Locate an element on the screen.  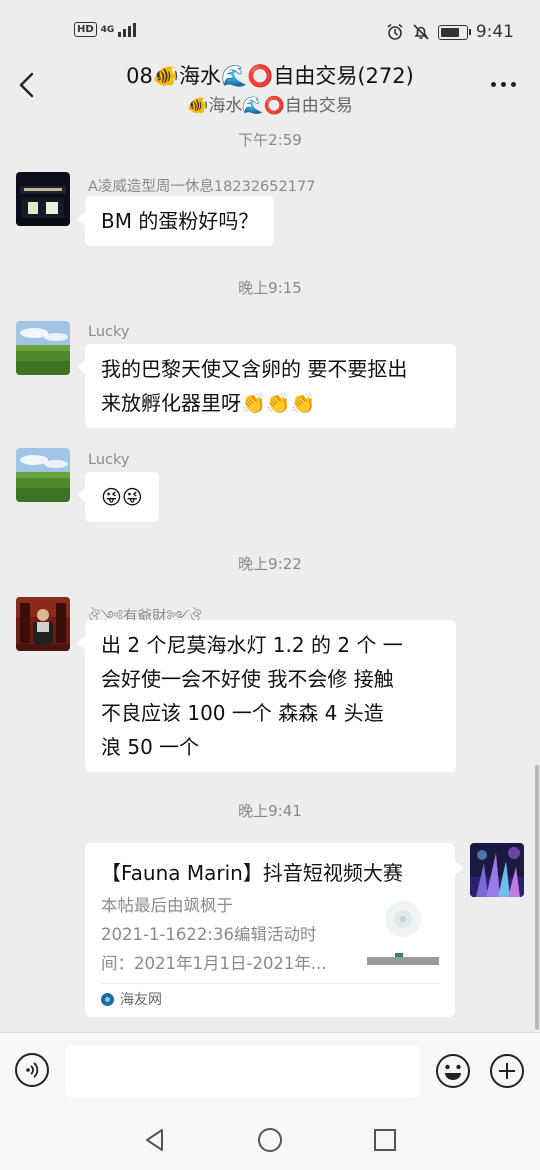
sender-name: A凌威造型周一休息18232652177 is located at coordinates (202, 187).